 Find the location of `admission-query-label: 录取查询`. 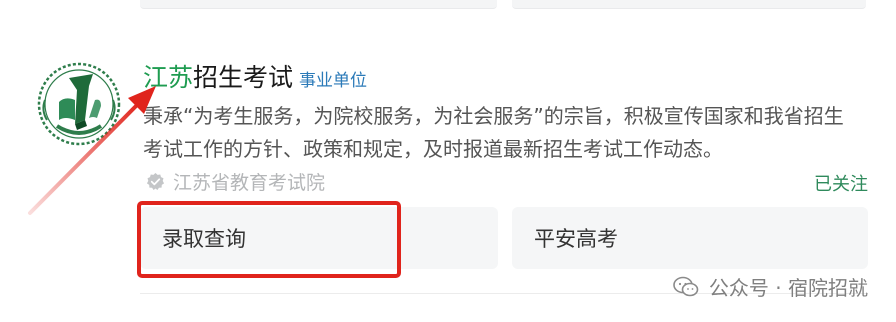

admission-query-label: 录取查询 is located at coordinates (204, 239).